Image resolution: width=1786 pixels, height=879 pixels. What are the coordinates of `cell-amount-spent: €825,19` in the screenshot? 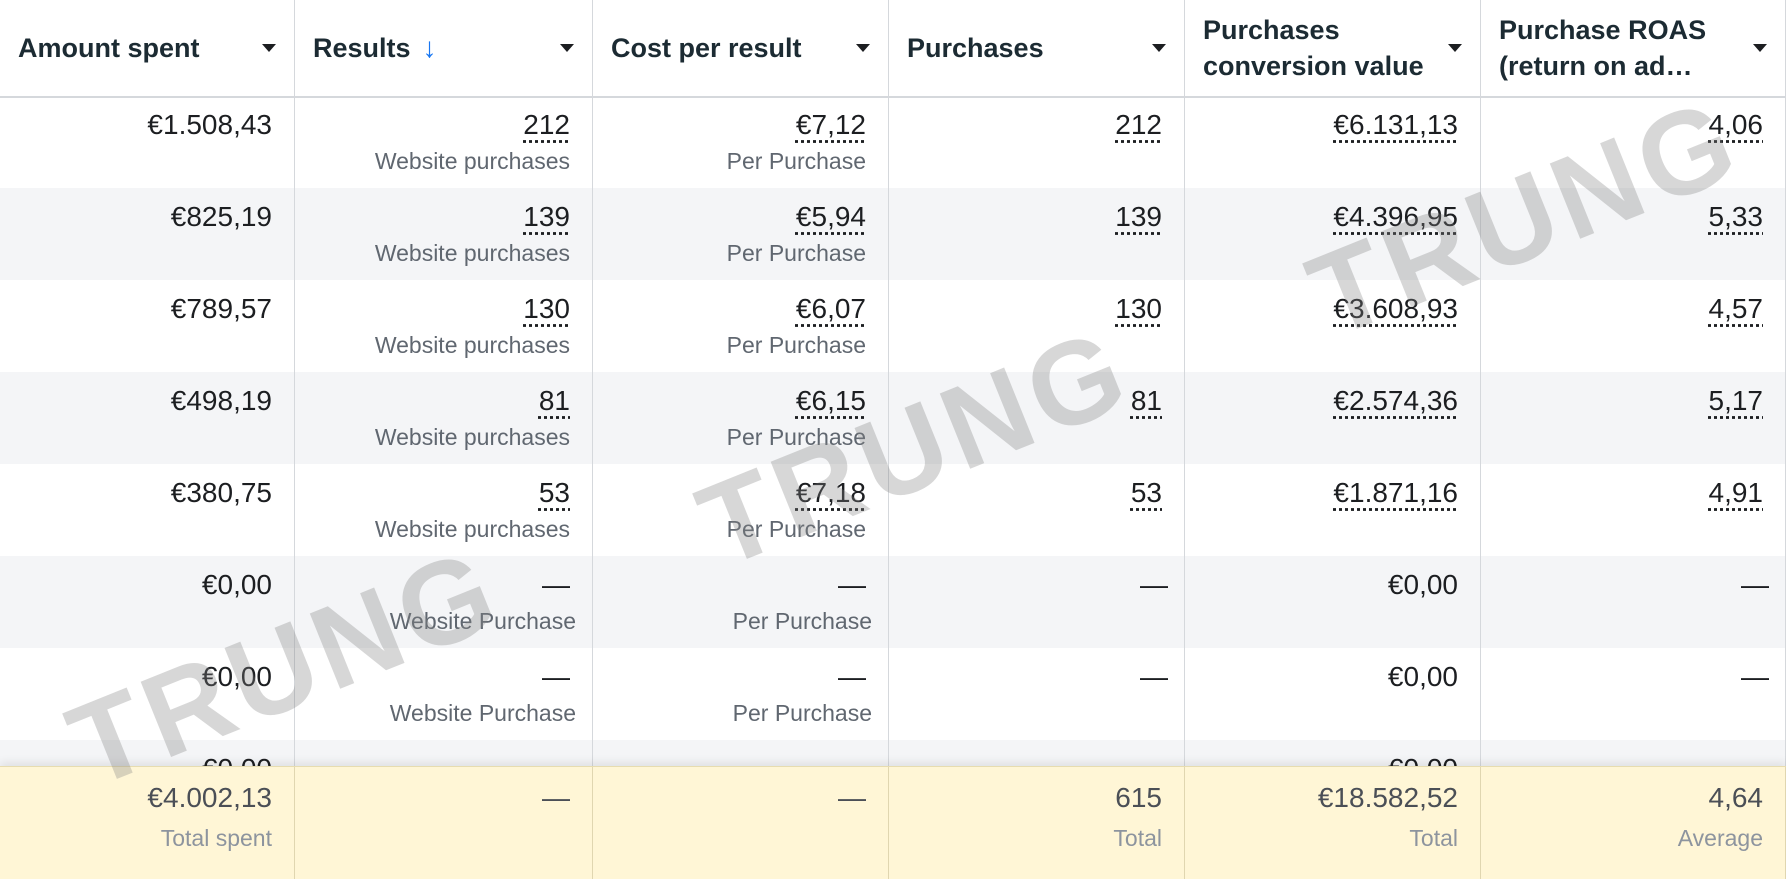 It's located at (147, 234).